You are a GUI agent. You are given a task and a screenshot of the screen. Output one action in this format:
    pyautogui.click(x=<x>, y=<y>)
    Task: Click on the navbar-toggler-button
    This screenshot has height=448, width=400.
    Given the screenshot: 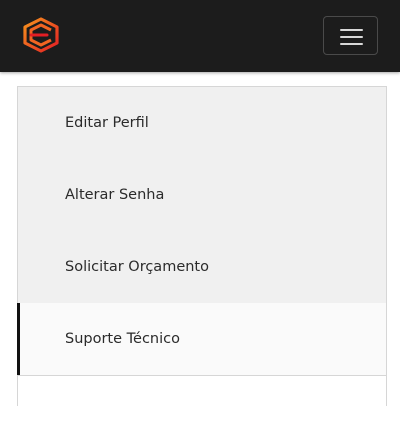 What is the action you would take?
    pyautogui.click(x=350, y=35)
    